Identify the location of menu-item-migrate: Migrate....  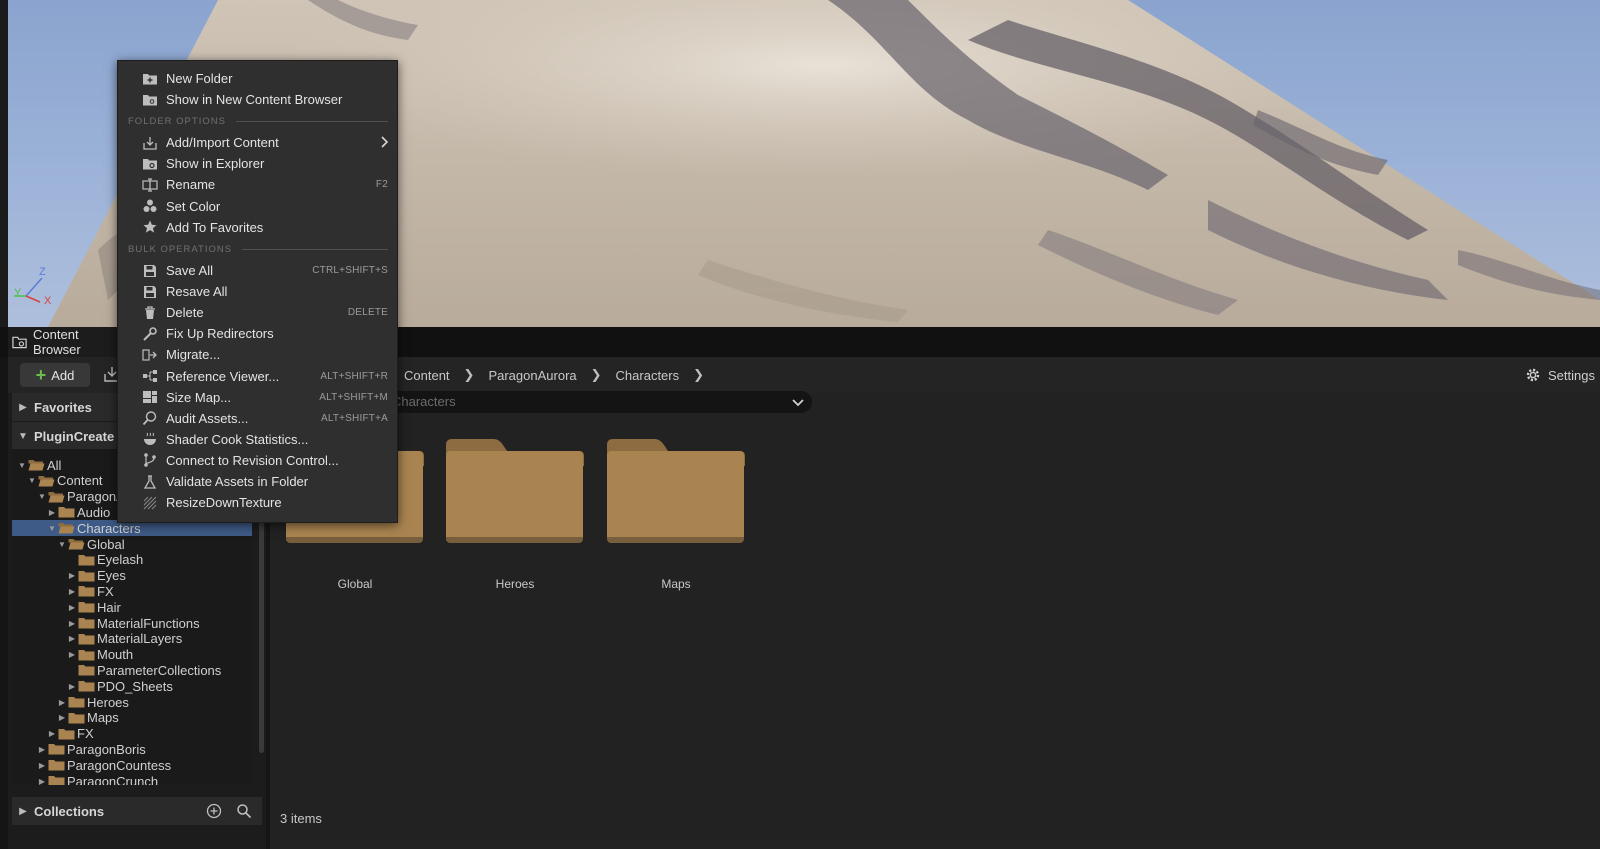
(257, 354).